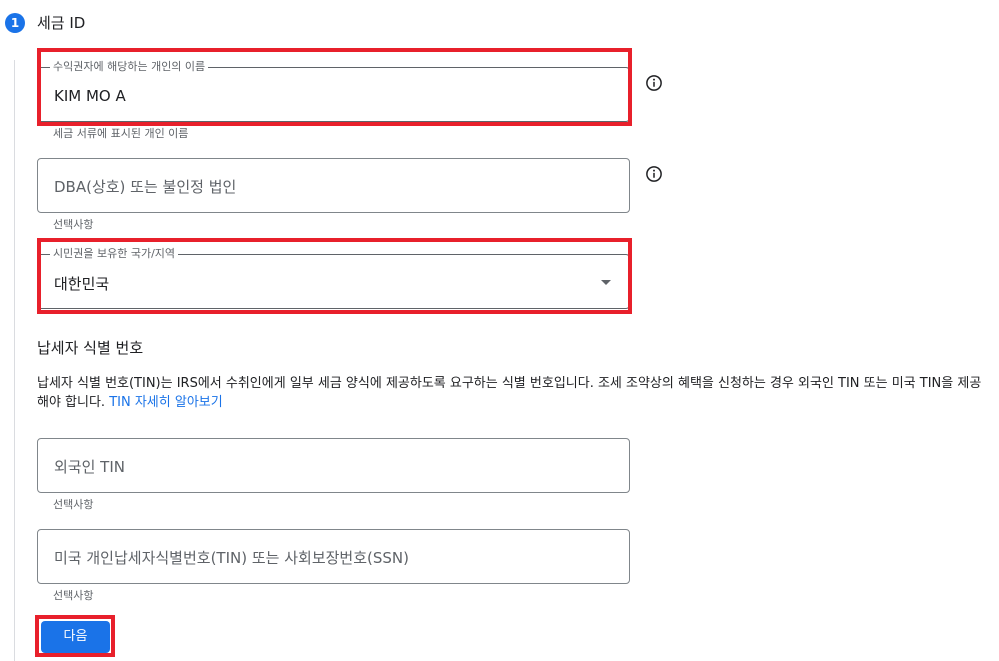 Image resolution: width=999 pixels, height=661 pixels. Describe the element at coordinates (145, 187) in the screenshot. I see `dba-placeholder: DBA(상호) 또는 불인정 법인` at that location.